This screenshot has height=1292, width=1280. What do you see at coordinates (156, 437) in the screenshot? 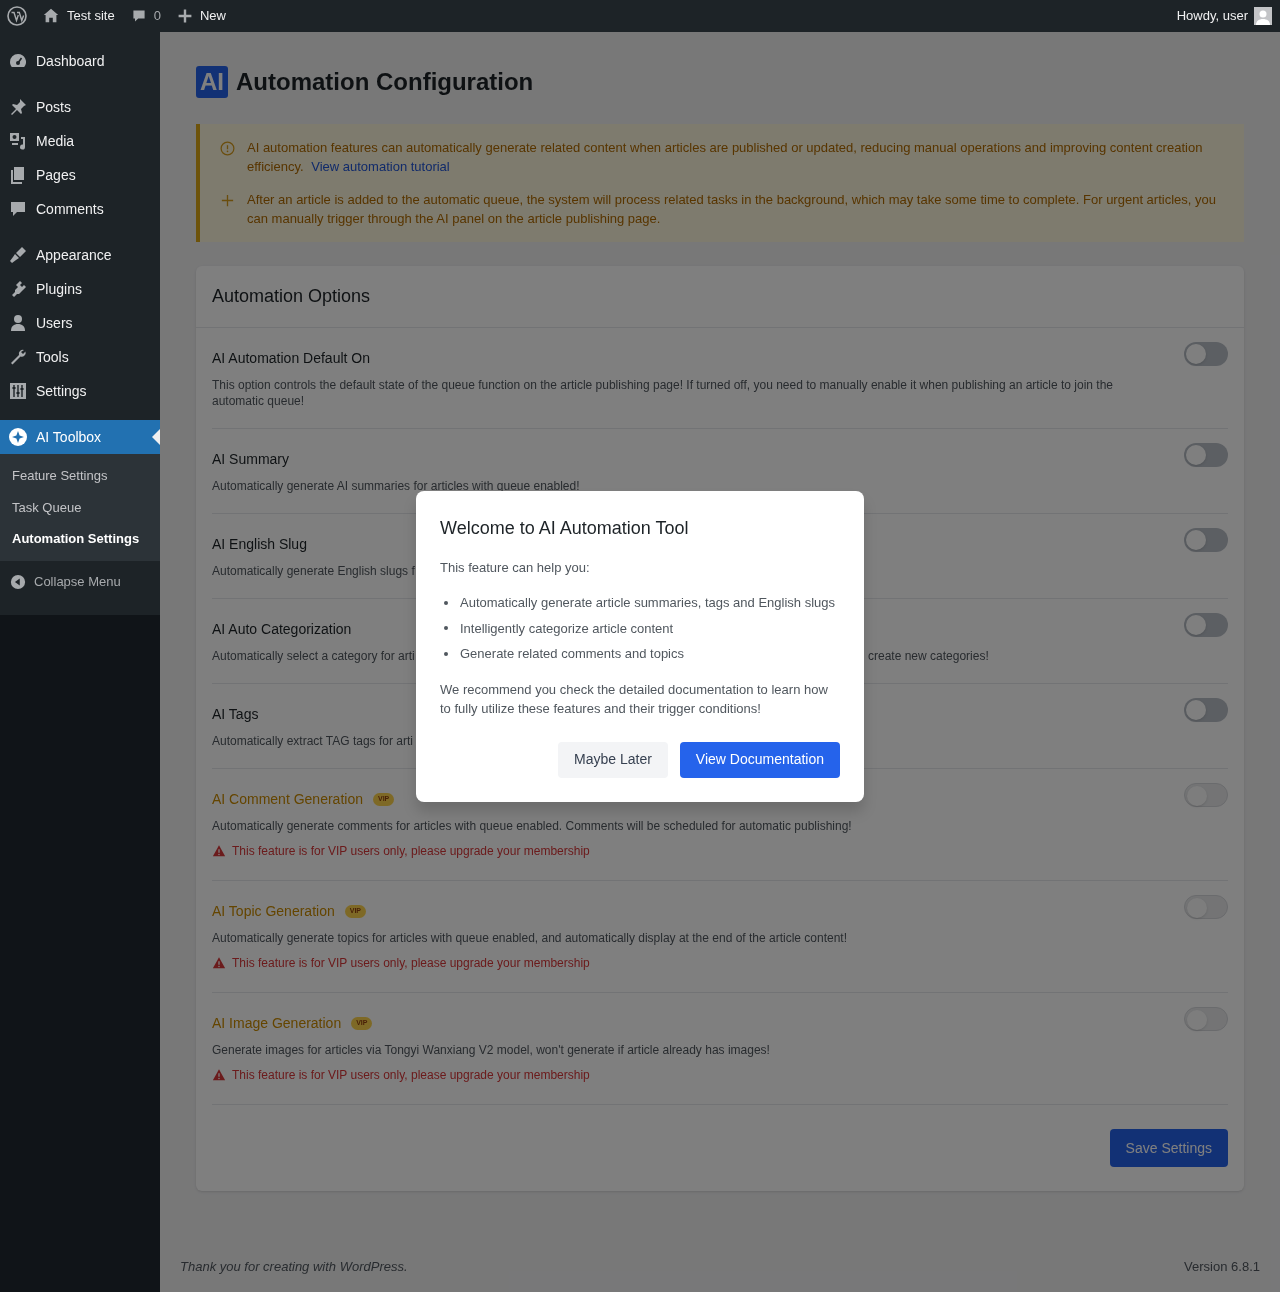
I see `current-item-arrow` at bounding box center [156, 437].